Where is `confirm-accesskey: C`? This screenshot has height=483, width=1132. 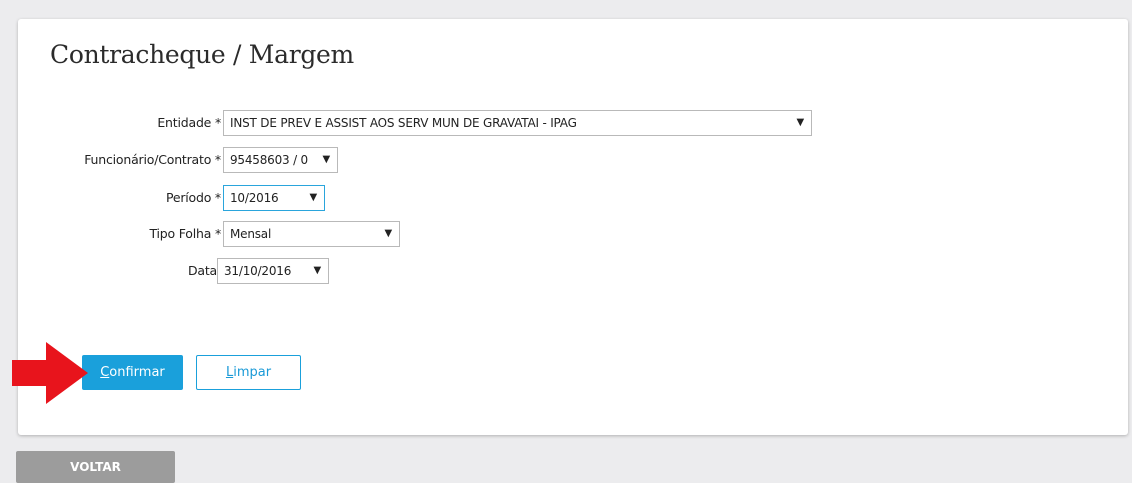
confirm-accesskey: C is located at coordinates (105, 372).